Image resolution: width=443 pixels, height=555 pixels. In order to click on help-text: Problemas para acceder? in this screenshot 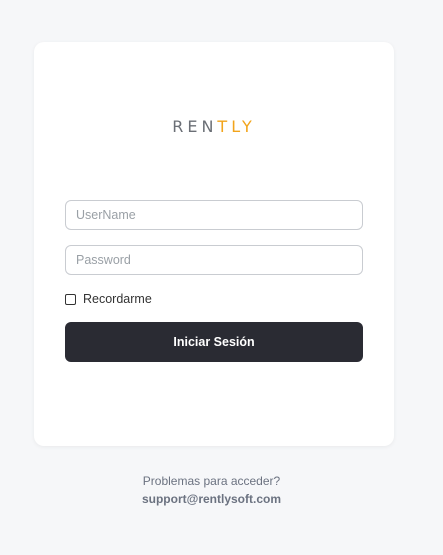, I will do `click(211, 481)`.